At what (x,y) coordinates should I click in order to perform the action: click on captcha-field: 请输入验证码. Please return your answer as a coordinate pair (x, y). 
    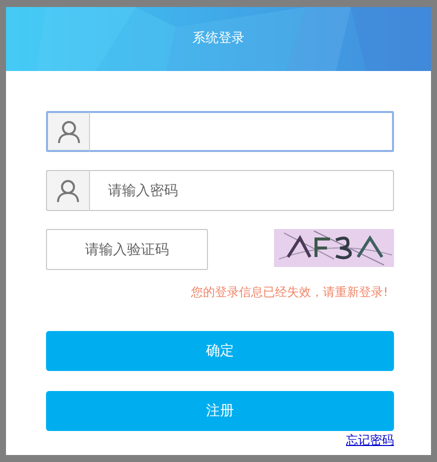
    Looking at the image, I should click on (127, 249).